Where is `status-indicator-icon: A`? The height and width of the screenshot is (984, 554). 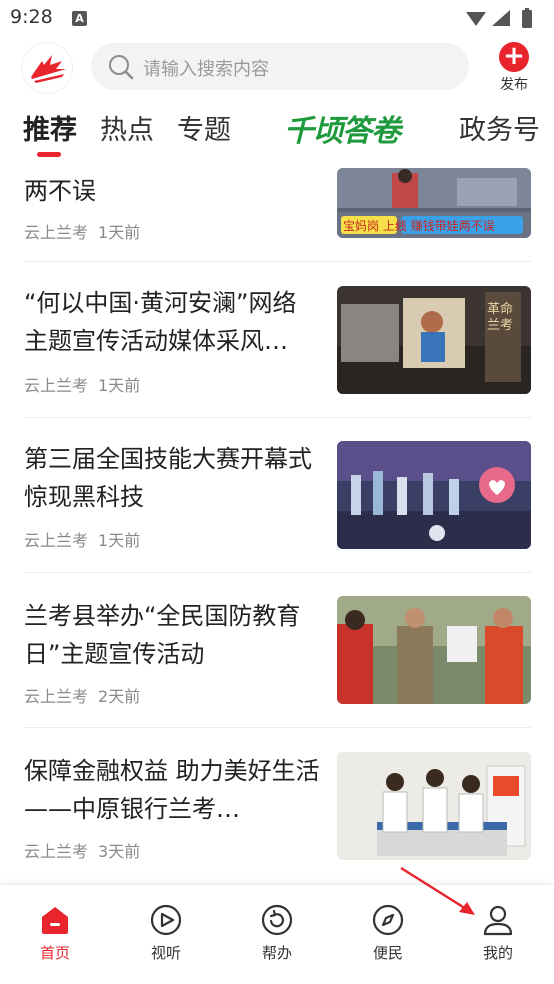 status-indicator-icon: A is located at coordinates (79, 18).